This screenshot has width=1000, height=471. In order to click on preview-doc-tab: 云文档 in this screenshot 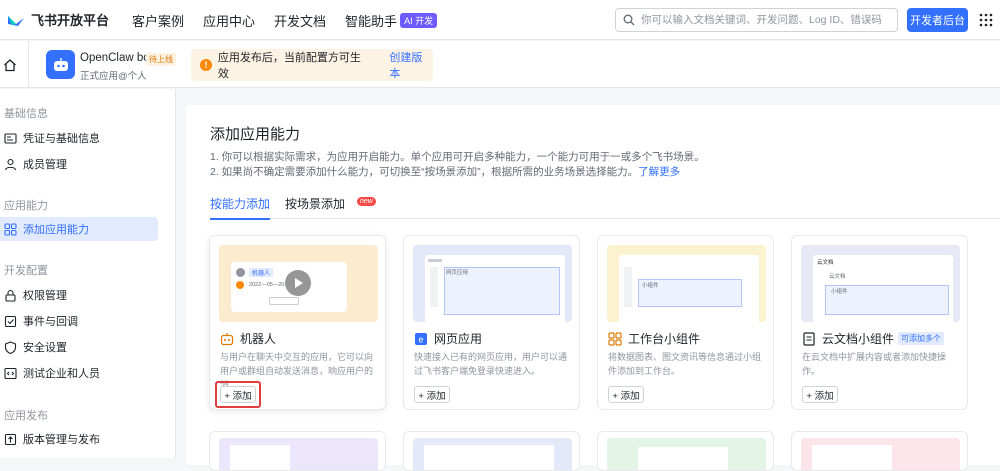, I will do `click(825, 263)`.